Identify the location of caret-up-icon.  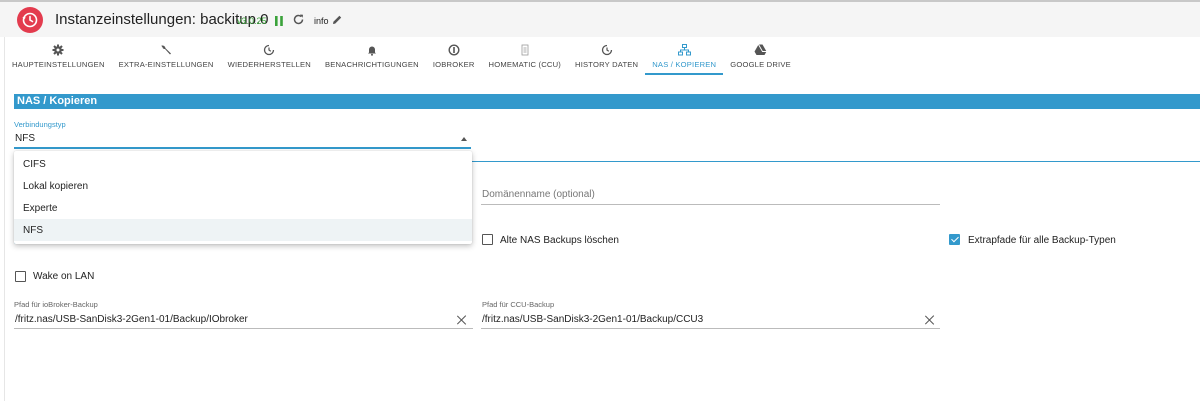
(464, 139).